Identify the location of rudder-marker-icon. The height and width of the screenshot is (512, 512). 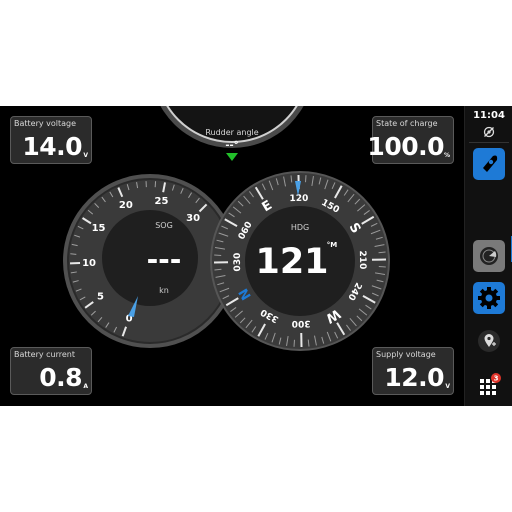
(232, 157).